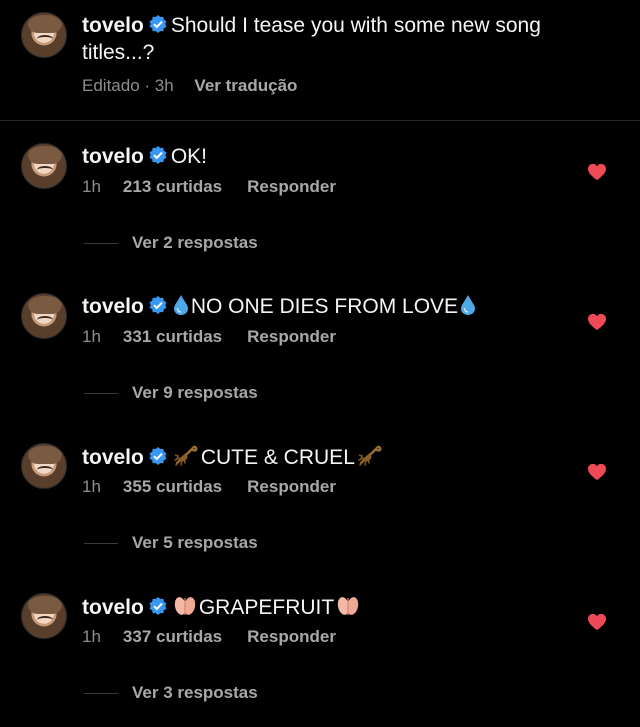 Image resolution: width=640 pixels, height=727 pixels. Describe the element at coordinates (266, 607) in the screenshot. I see `comment-text: GRAPEFRUIT` at that location.